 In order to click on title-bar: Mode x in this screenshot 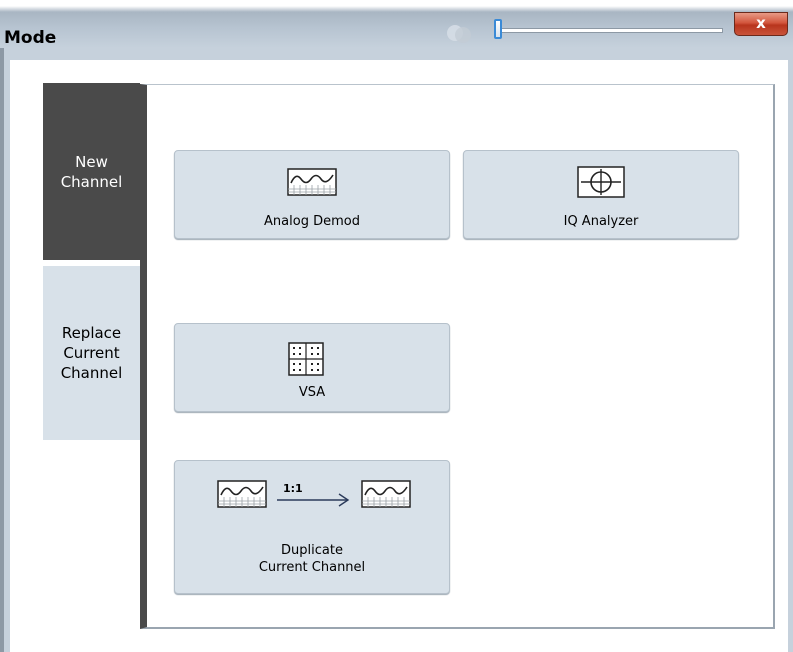, I will do `click(396, 24)`.